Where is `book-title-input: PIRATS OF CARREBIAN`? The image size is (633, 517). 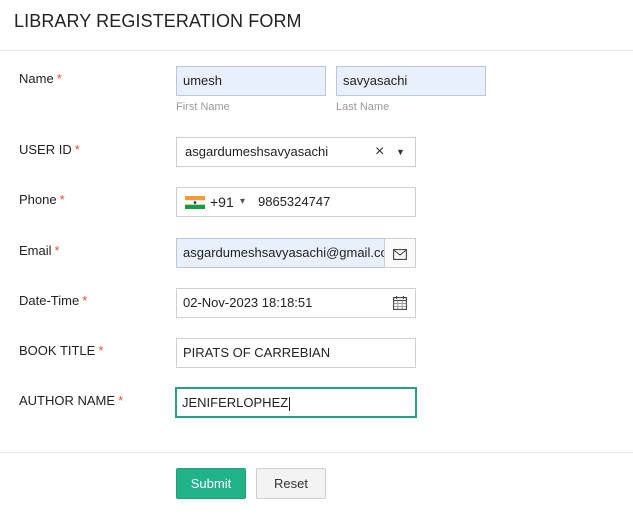 book-title-input: PIRATS OF CARREBIAN is located at coordinates (296, 353).